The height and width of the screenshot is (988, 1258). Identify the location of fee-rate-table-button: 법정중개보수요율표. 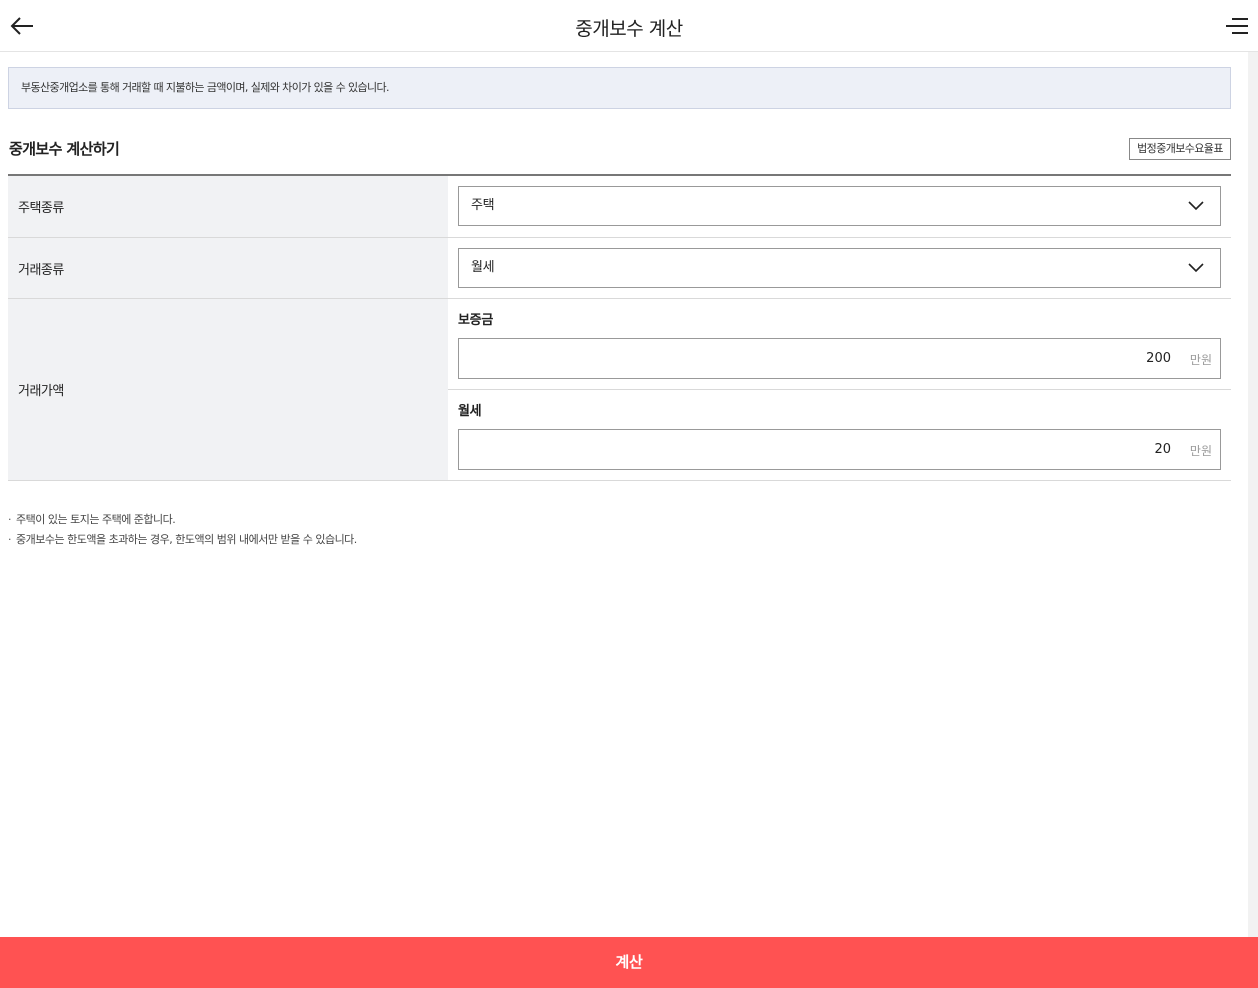
(1180, 149).